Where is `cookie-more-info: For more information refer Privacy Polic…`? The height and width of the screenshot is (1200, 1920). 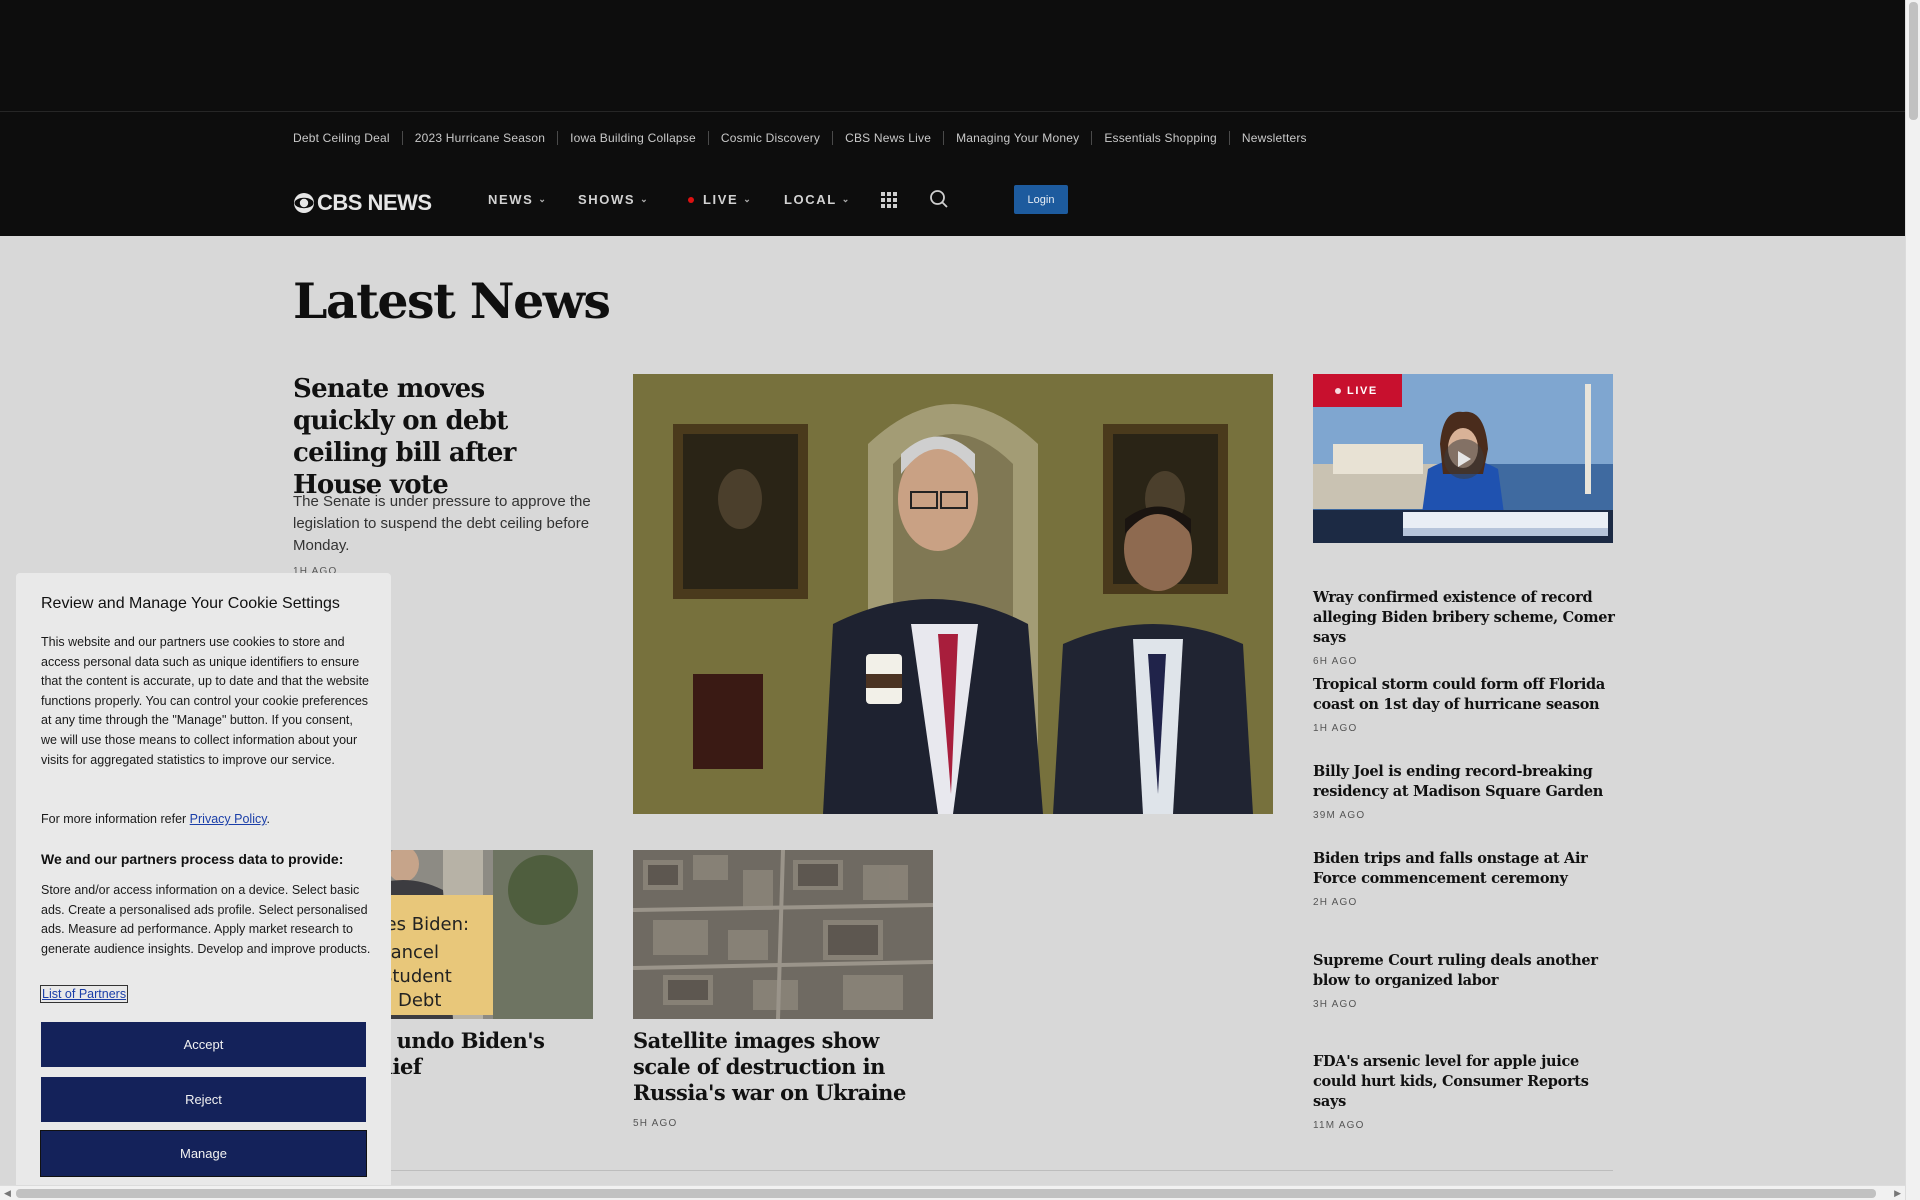
cookie-more-info: For more information refer Privacy Polic… is located at coordinates (206, 820).